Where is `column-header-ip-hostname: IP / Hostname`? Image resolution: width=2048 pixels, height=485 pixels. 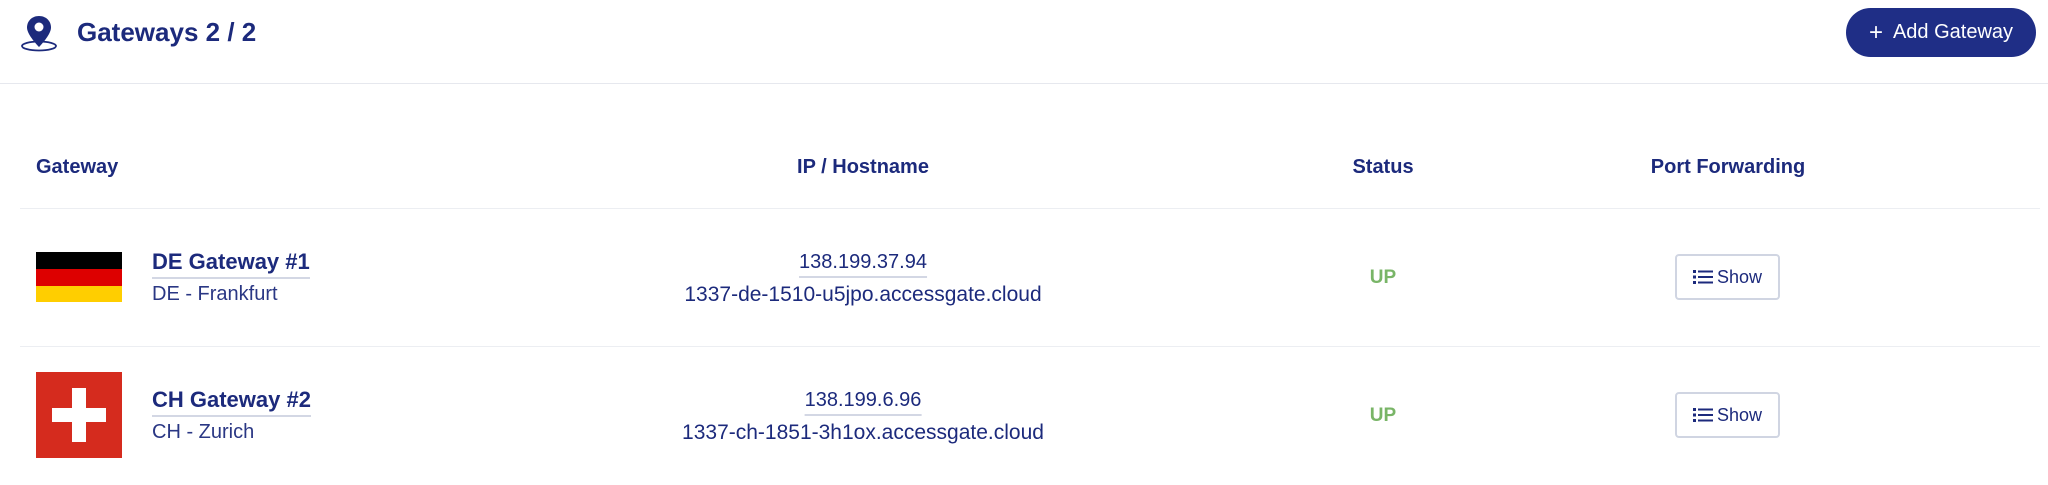 column-header-ip-hostname: IP / Hostname is located at coordinates (863, 167).